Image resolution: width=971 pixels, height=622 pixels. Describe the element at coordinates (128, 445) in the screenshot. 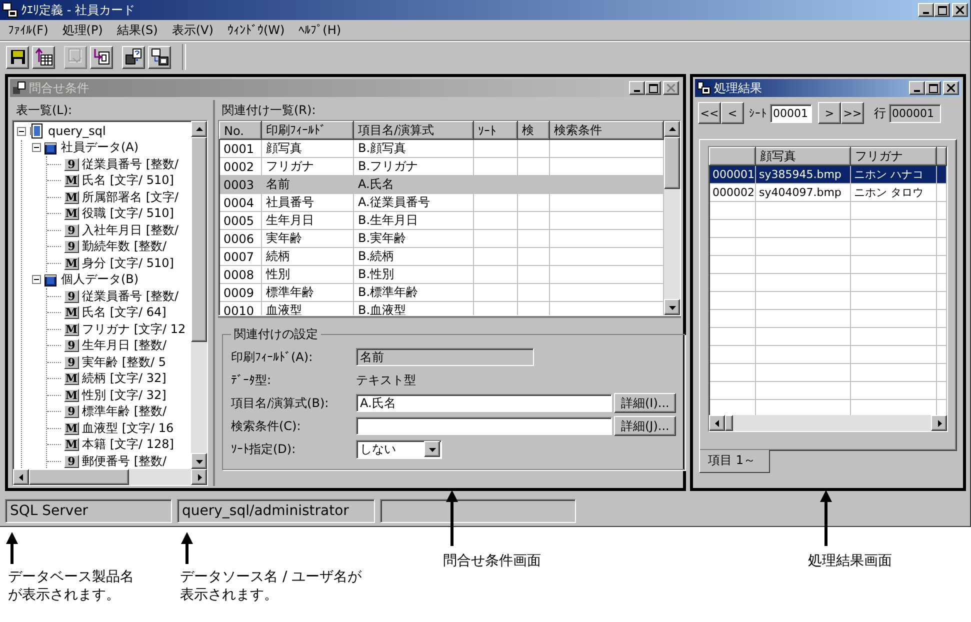

I see `tree-item: 本籍 [文字/ 128]` at that location.